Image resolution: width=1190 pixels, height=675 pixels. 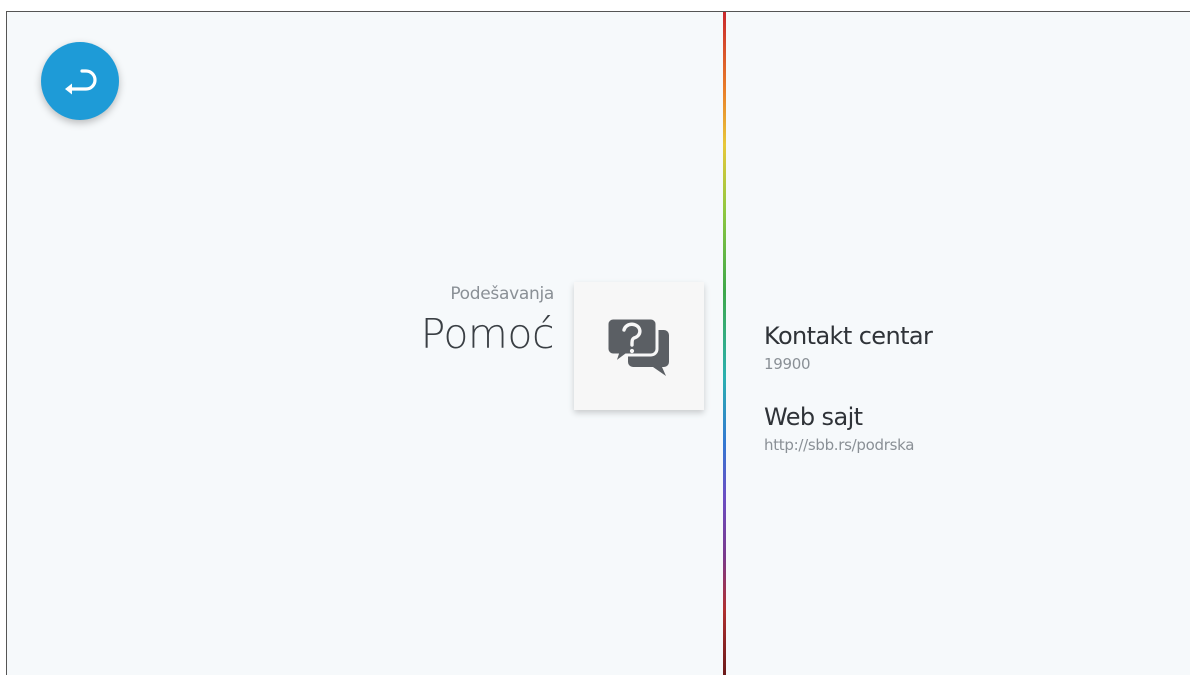 I want to click on website-label: Web sajt, so click(x=813, y=417).